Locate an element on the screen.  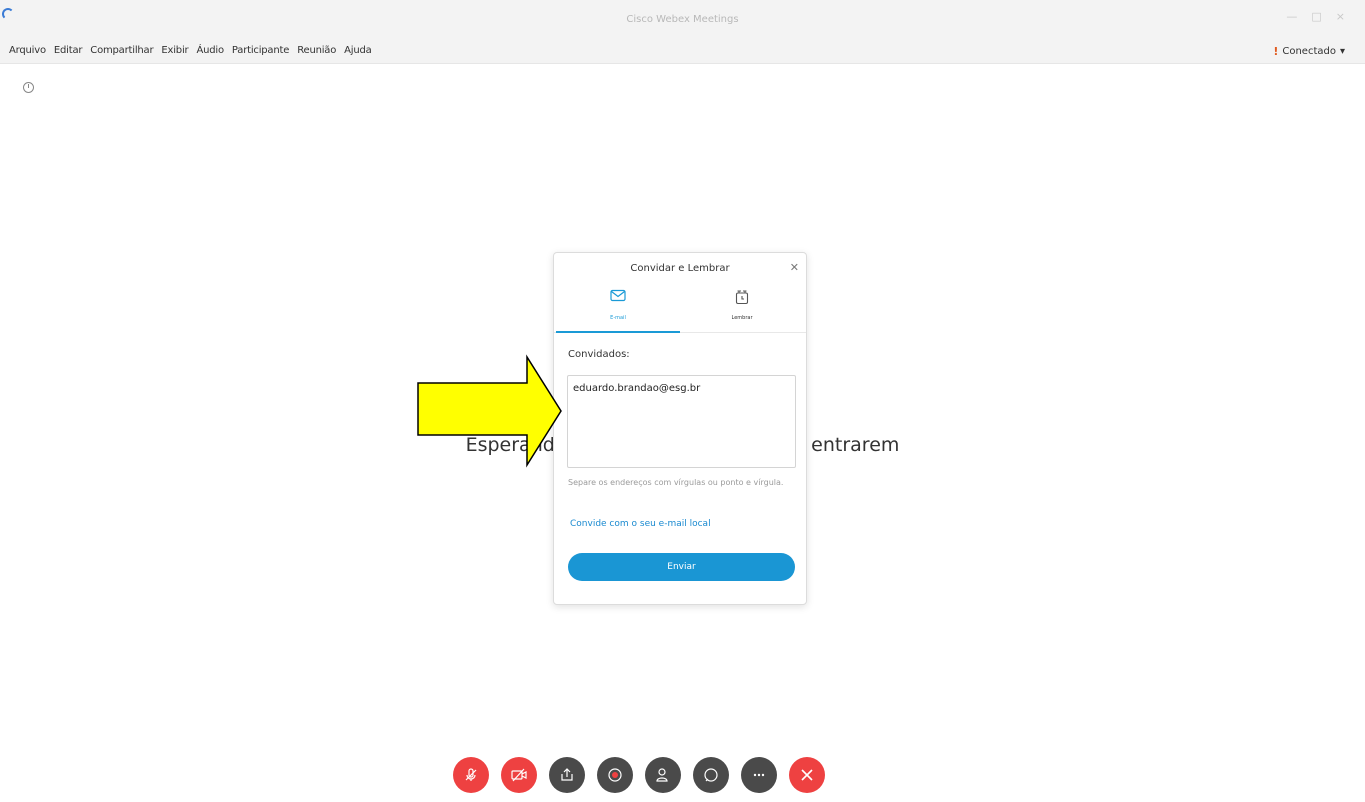
send-button: Enviar is located at coordinates (681, 567).